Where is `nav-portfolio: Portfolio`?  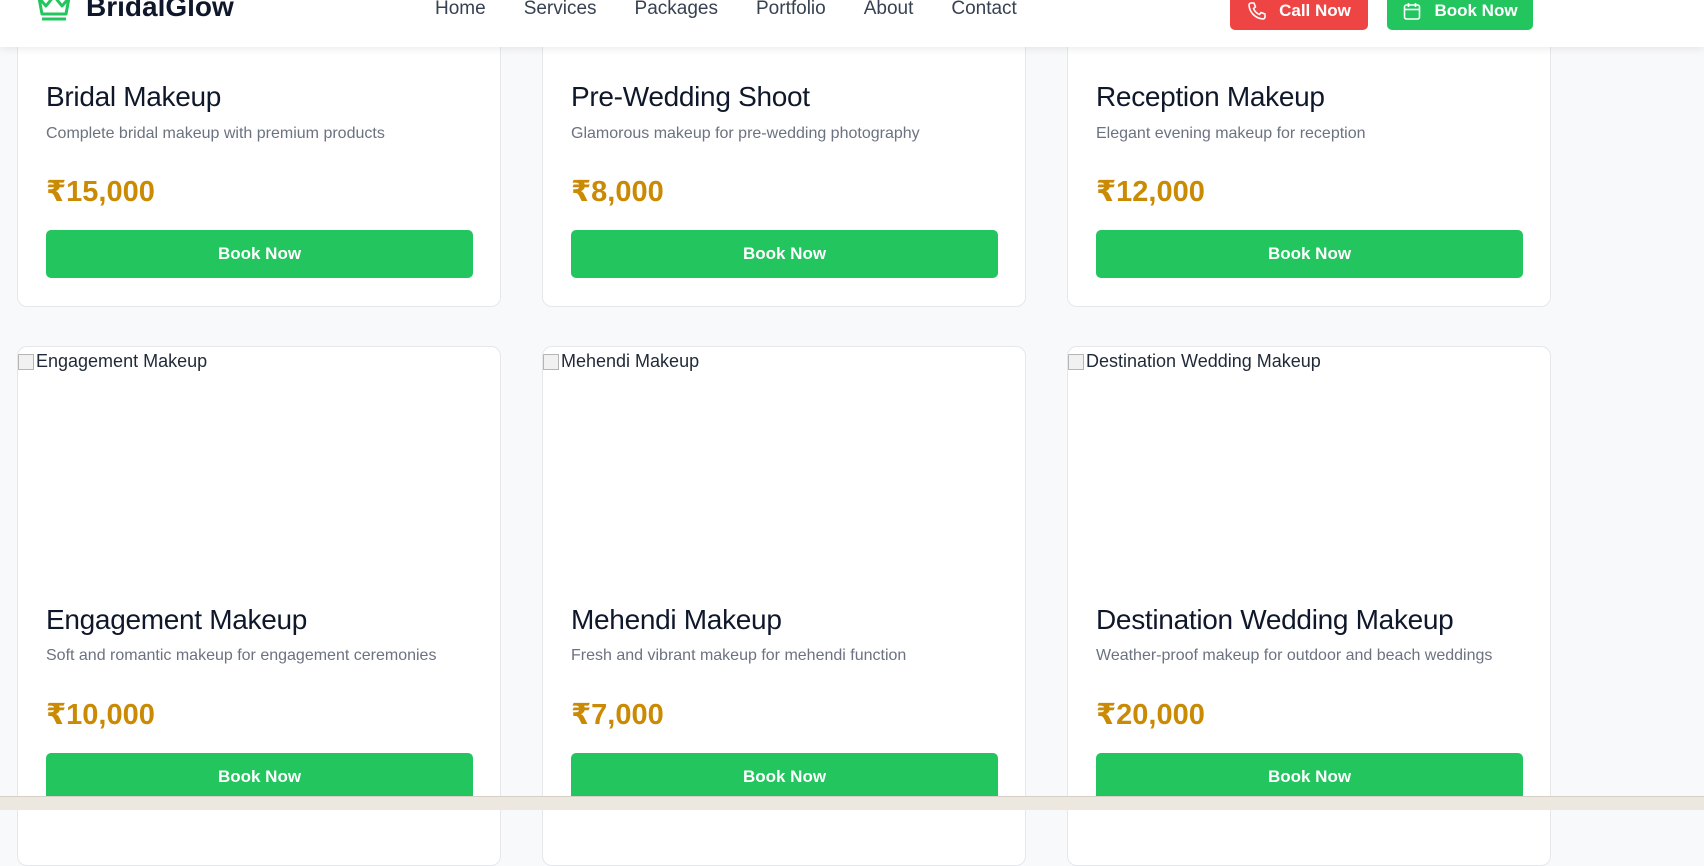
nav-portfolio: Portfolio is located at coordinates (791, 10).